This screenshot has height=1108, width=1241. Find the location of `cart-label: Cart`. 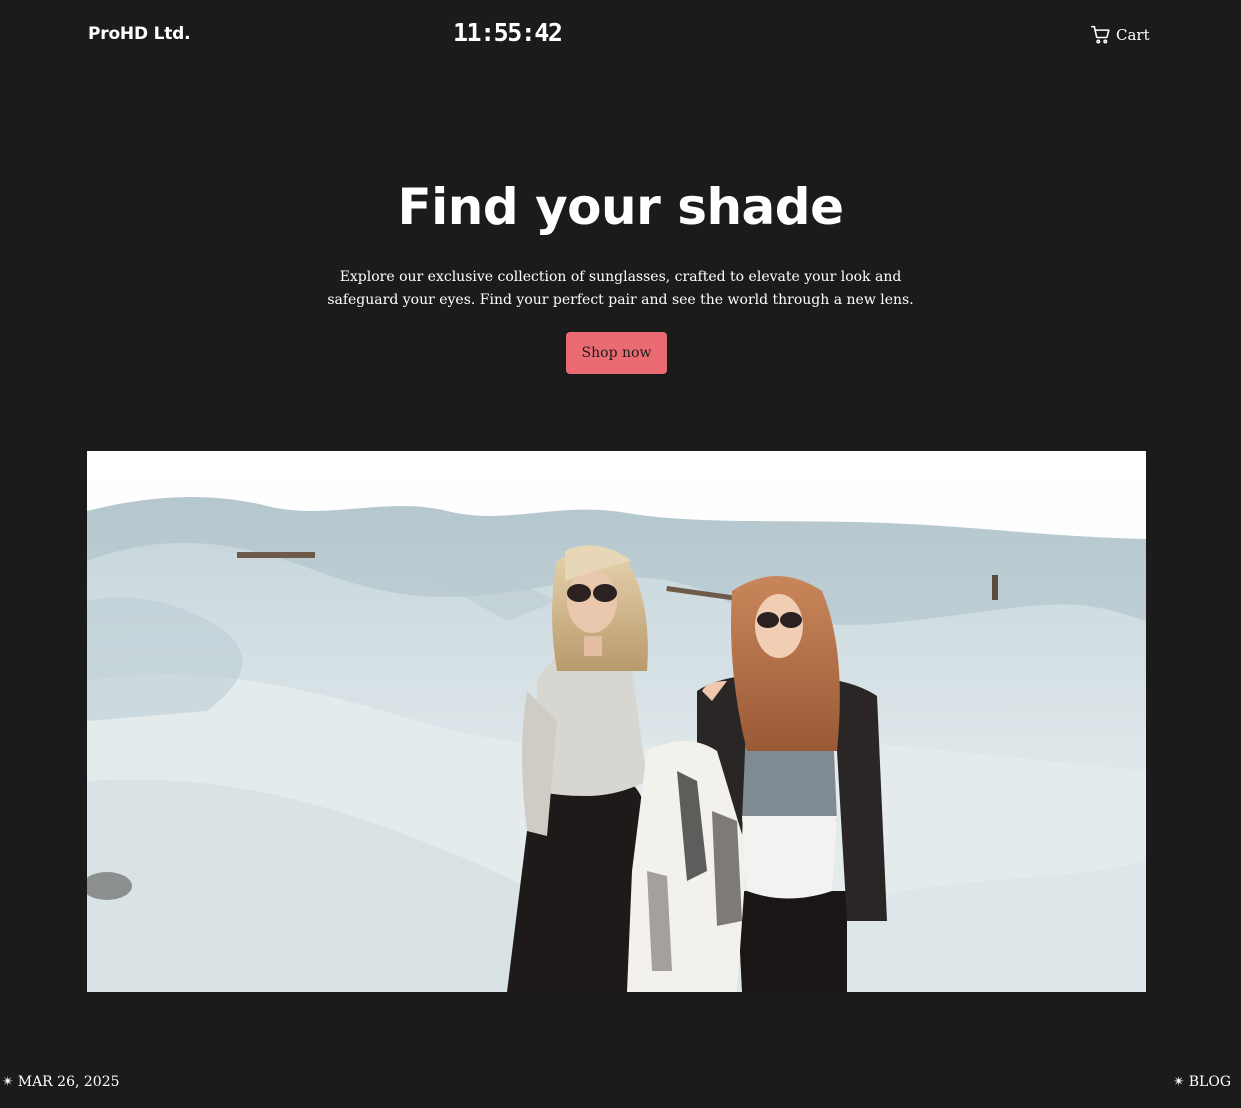

cart-label: Cart is located at coordinates (1133, 34).